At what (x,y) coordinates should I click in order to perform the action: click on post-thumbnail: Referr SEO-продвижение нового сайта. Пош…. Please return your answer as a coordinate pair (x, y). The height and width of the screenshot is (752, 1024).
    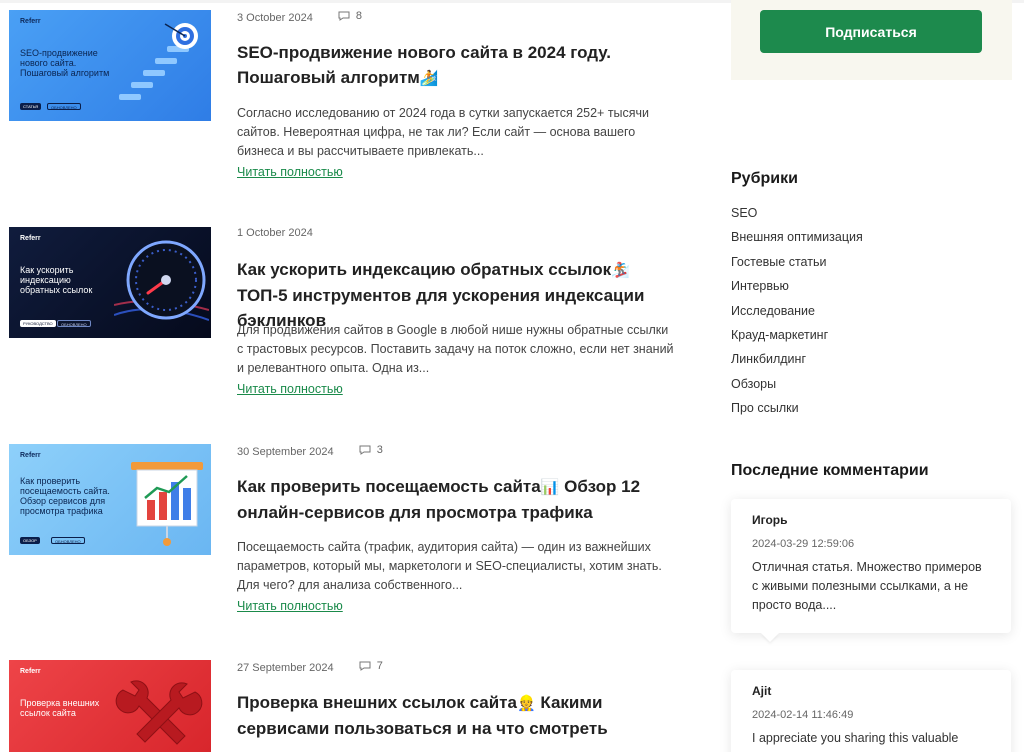
    Looking at the image, I should click on (110, 65).